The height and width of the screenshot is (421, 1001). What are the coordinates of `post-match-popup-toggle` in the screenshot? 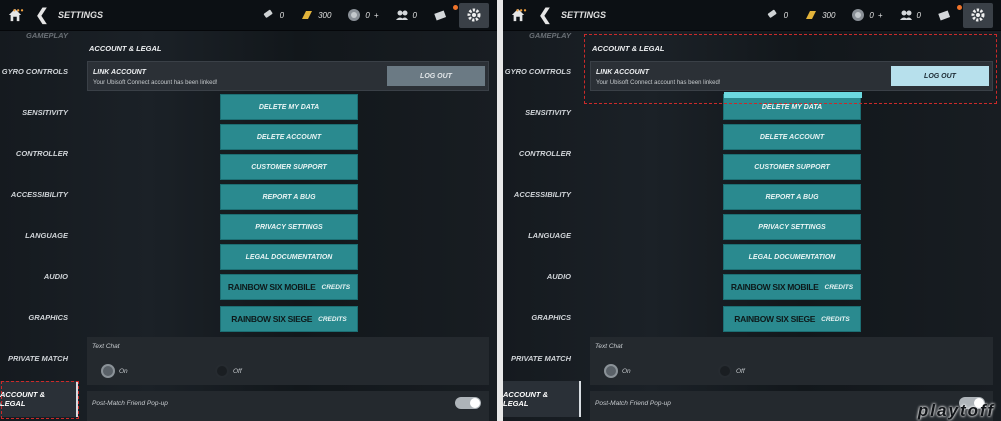 It's located at (468, 403).